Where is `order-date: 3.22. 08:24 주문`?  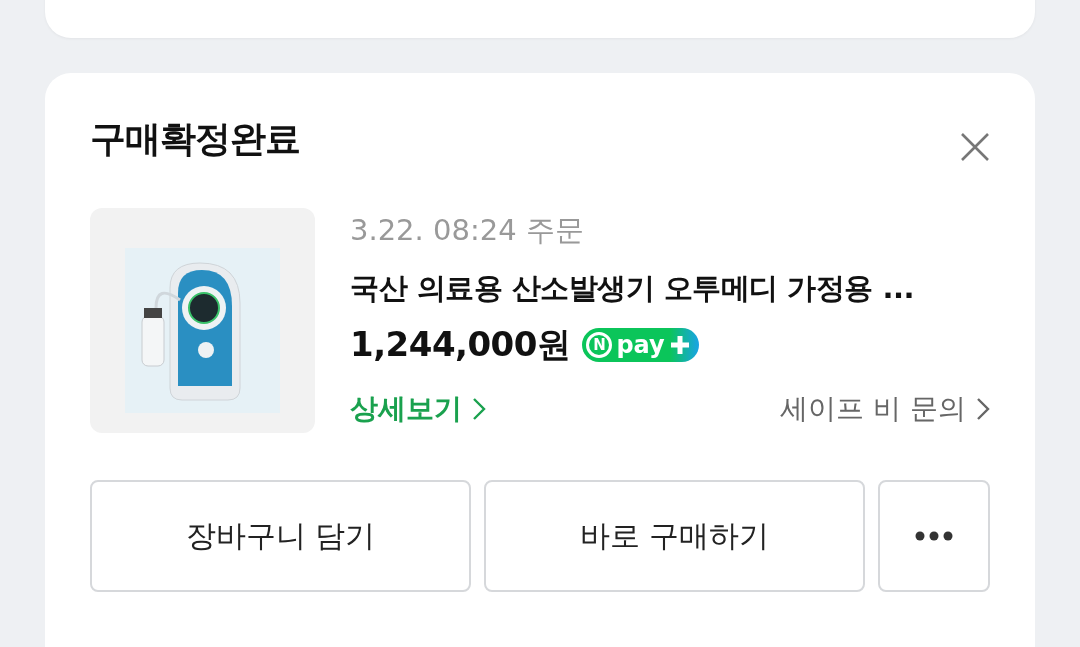 order-date: 3.22. 08:24 주문 is located at coordinates (467, 230).